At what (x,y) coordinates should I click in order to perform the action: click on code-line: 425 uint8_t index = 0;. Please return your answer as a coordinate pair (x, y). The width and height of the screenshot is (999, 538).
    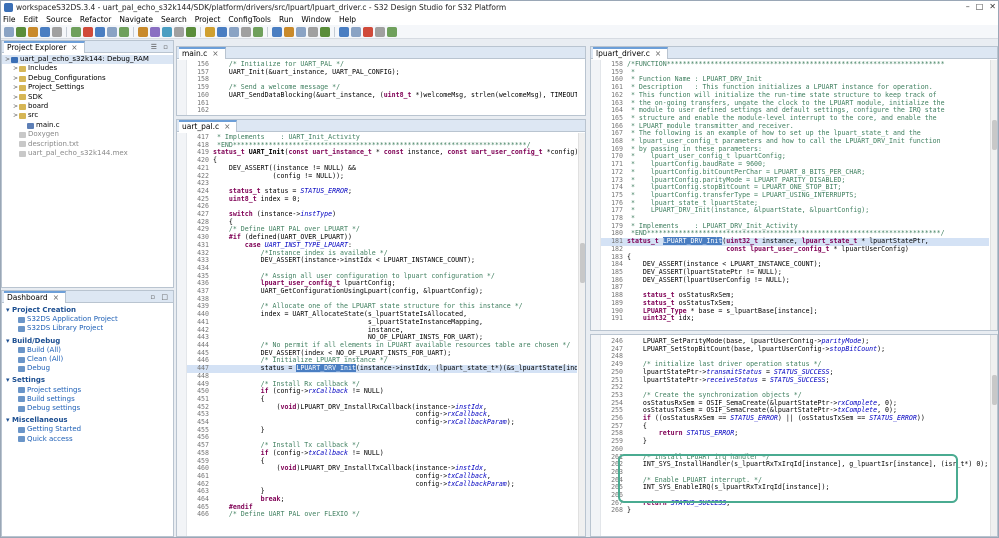
    Looking at the image, I should click on (382, 199).